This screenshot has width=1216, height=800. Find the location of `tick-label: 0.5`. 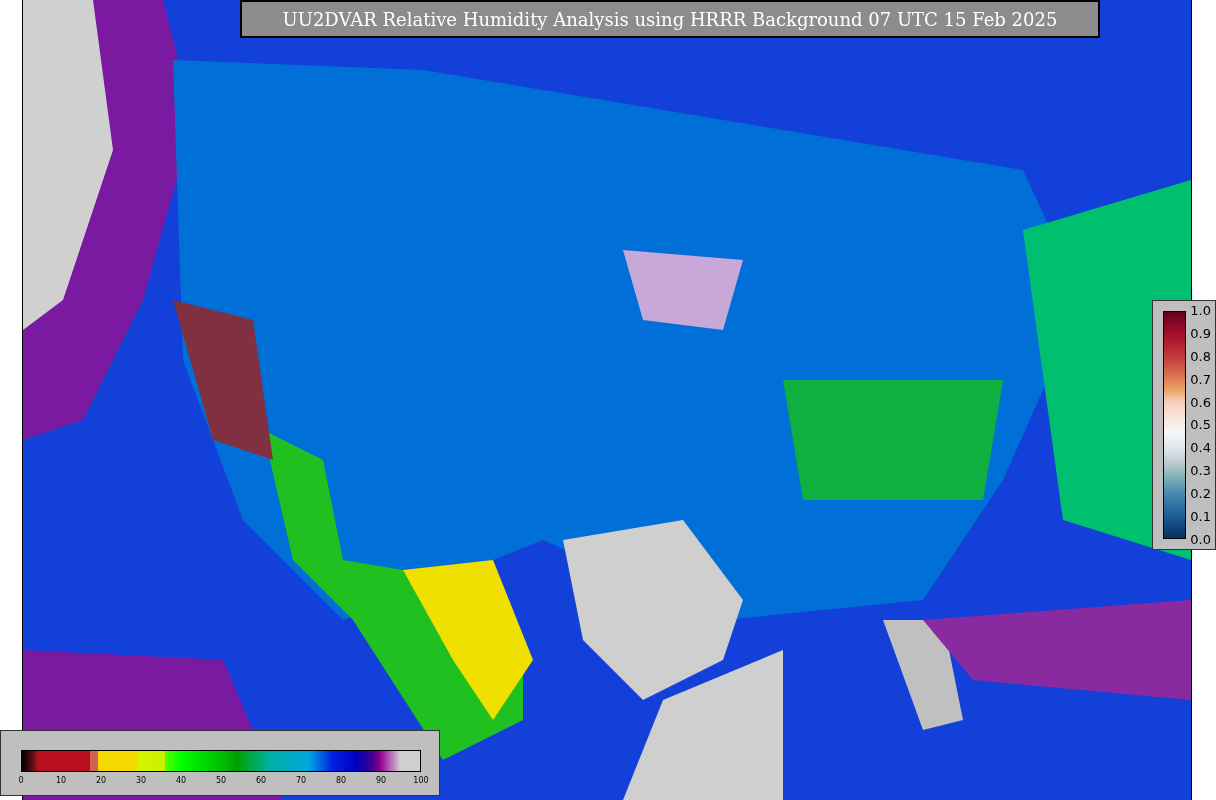

tick-label: 0.5 is located at coordinates (1200, 425).